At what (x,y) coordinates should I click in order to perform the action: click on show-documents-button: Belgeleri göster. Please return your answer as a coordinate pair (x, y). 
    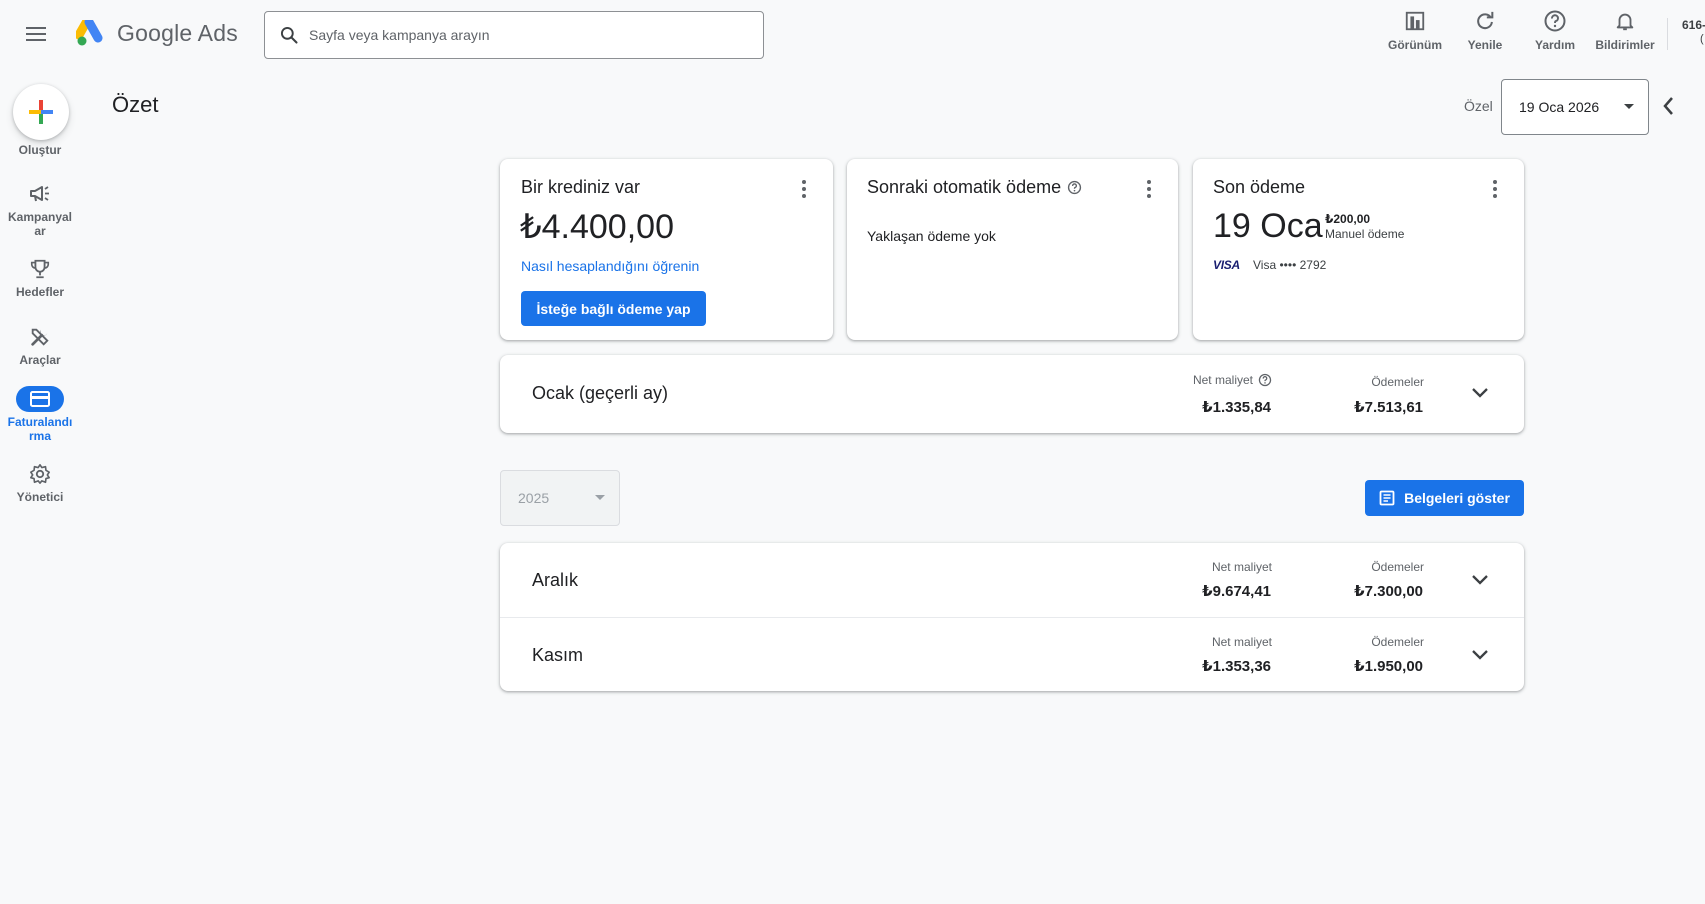
    Looking at the image, I should click on (1444, 498).